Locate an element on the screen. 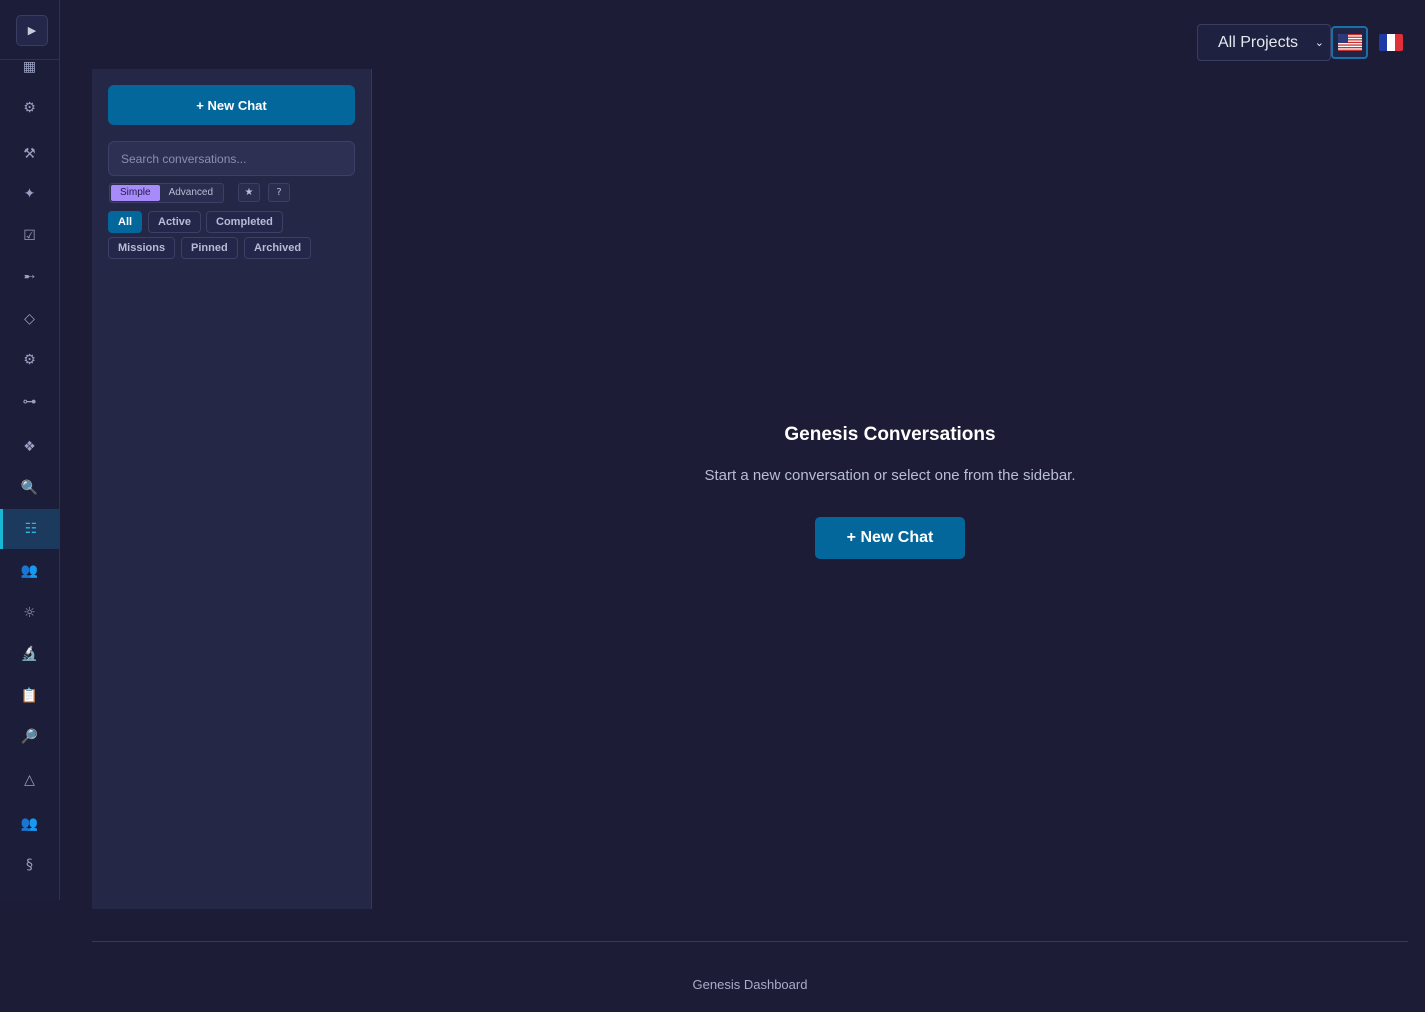 This screenshot has height=1012, width=1425. people-icon: 👥 is located at coordinates (29, 571).